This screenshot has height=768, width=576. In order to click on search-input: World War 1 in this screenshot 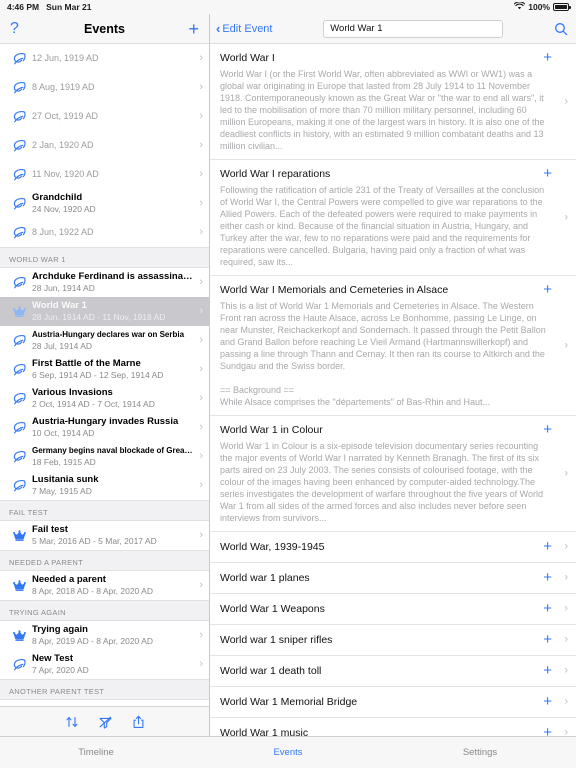, I will do `click(413, 28)`.